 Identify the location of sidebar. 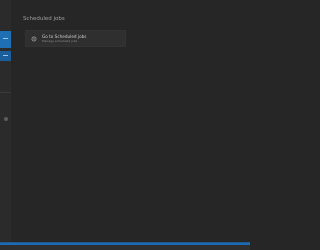
(5, 121).